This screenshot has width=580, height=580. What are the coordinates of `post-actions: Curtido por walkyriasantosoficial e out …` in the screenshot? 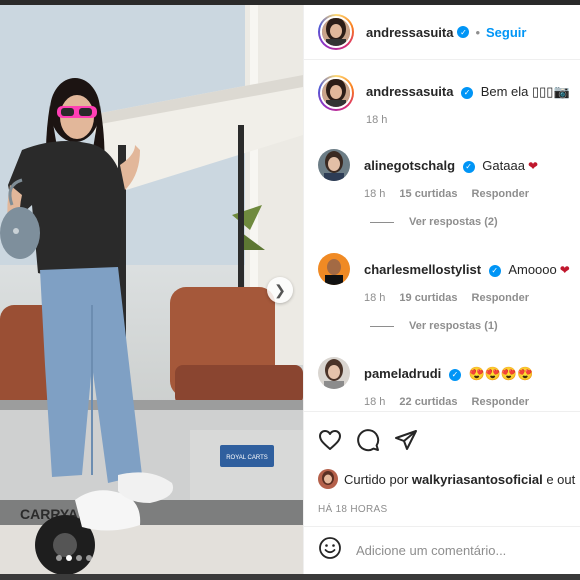 It's located at (442, 471).